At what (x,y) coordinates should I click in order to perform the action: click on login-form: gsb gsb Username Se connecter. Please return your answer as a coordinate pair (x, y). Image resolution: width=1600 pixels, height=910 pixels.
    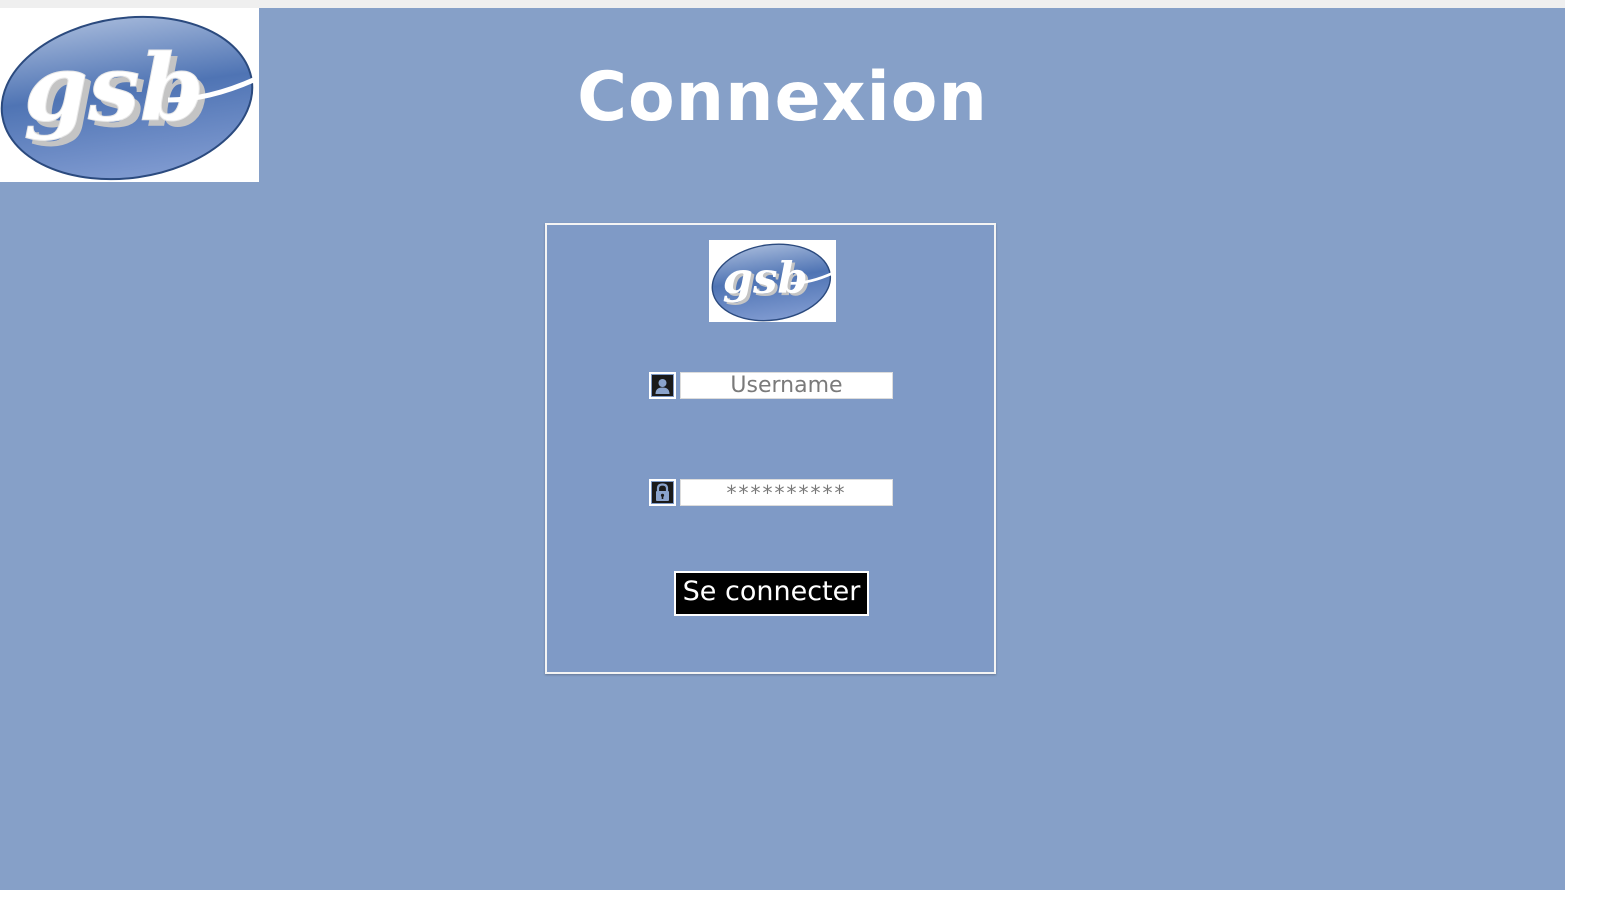
    Looking at the image, I should click on (770, 448).